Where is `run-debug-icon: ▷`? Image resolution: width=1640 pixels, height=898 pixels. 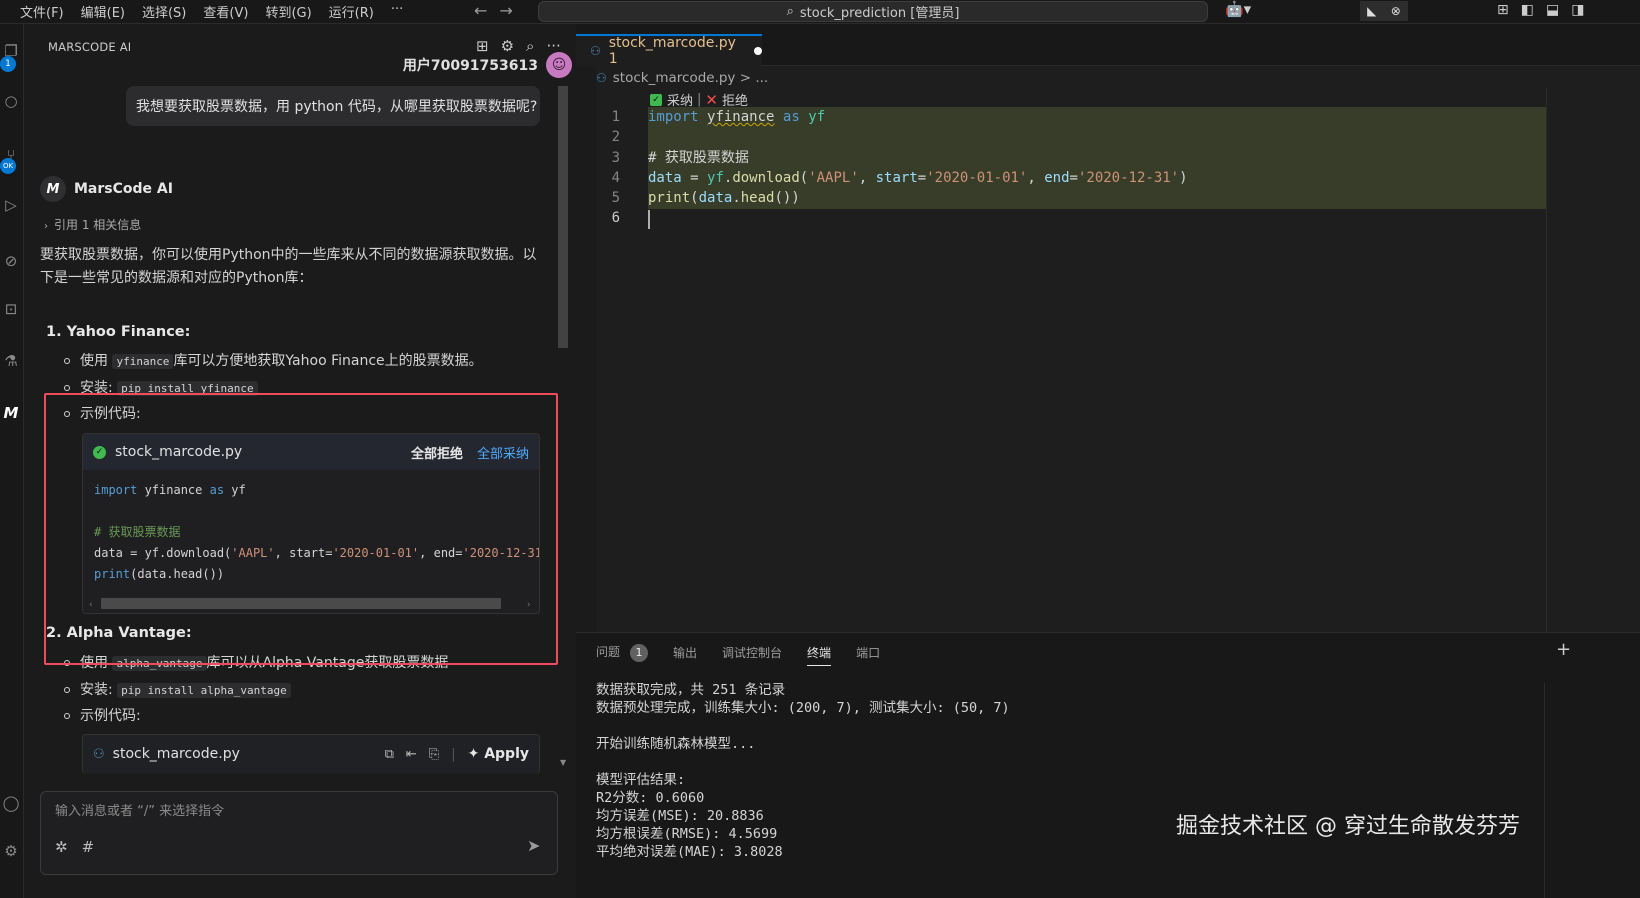
run-debug-icon: ▷ is located at coordinates (11, 205).